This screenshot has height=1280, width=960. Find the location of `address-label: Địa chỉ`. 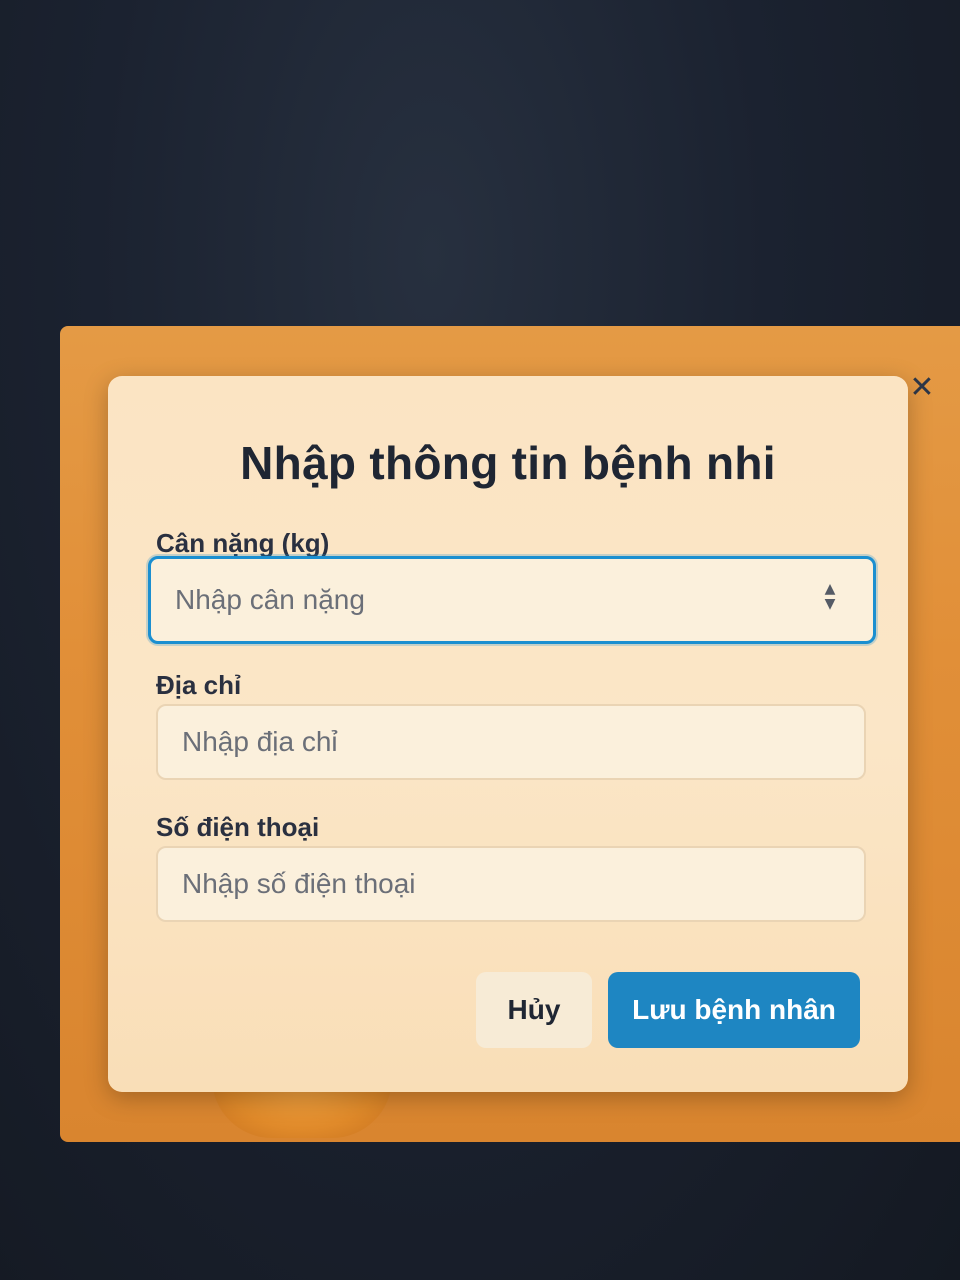

address-label: Địa chỉ is located at coordinates (199, 685).